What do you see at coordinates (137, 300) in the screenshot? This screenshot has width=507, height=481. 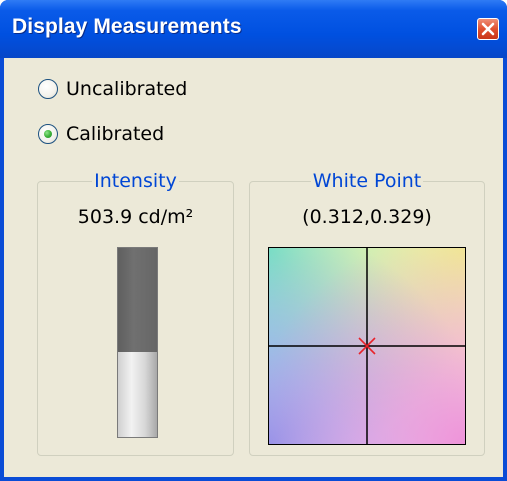 I see `intensity-bar-empty` at bounding box center [137, 300].